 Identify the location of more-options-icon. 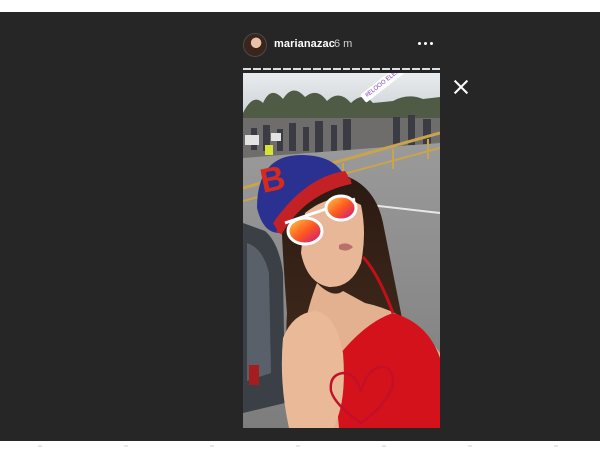
(426, 44).